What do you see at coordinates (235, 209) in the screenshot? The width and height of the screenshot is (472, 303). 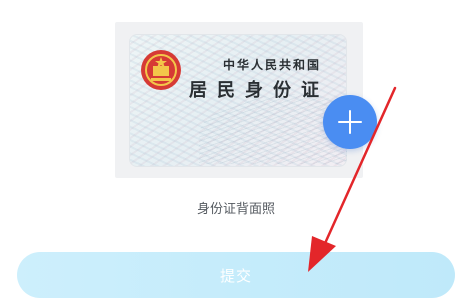 I see `upload-caption: 身份证背面照` at bounding box center [235, 209].